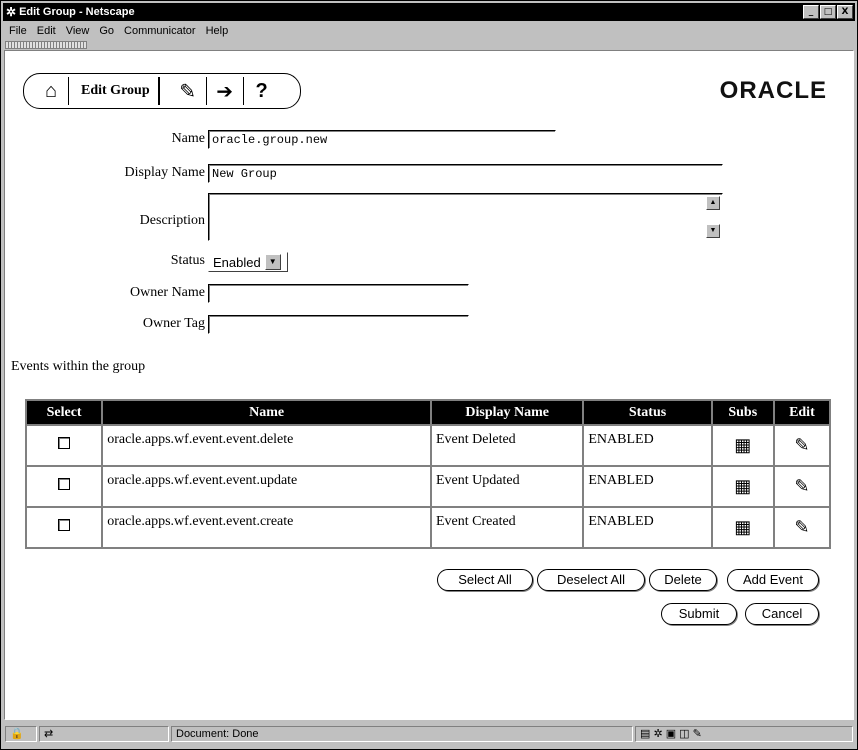 This screenshot has width=858, height=750. Describe the element at coordinates (713, 203) in the screenshot. I see `scroll-up-icon: ▲` at that location.